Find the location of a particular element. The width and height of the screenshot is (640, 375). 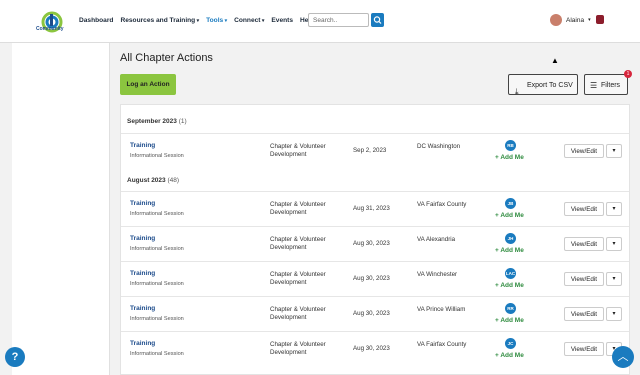

action-location: VA Prince William is located at coordinates (441, 309).